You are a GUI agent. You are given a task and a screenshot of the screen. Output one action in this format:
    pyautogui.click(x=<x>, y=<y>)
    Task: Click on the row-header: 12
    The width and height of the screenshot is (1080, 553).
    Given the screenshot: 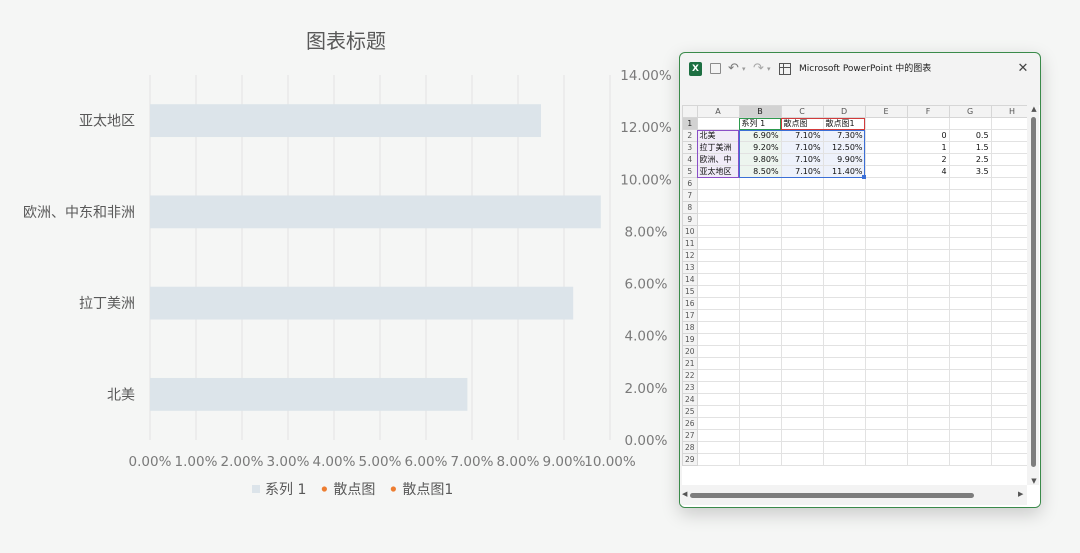 What is the action you would take?
    pyautogui.click(x=690, y=255)
    